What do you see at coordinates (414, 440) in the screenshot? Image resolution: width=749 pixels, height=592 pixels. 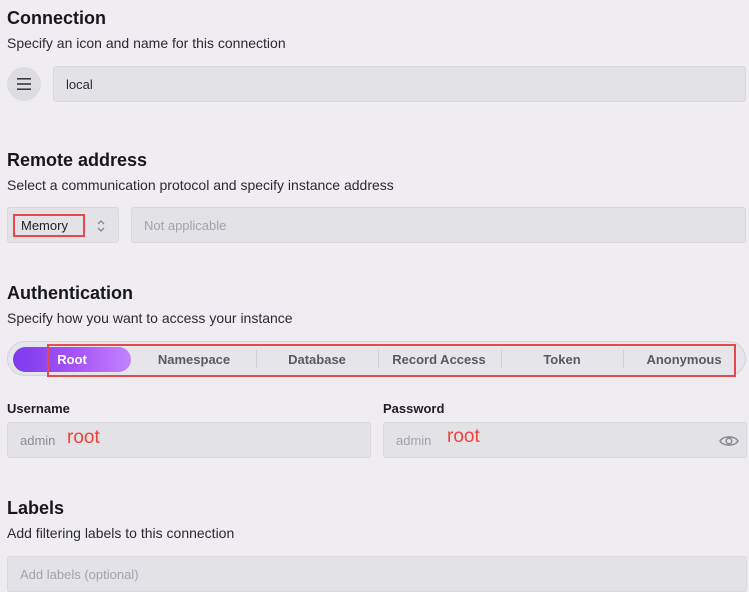 I see `password-placeholder: admin` at bounding box center [414, 440].